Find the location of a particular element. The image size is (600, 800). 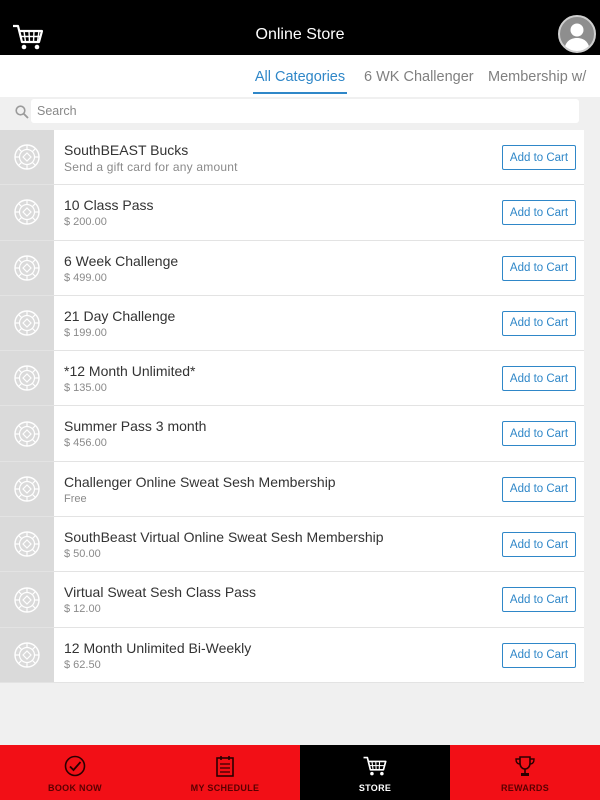

nav-book-now: BOOK NOW is located at coordinates (75, 772).